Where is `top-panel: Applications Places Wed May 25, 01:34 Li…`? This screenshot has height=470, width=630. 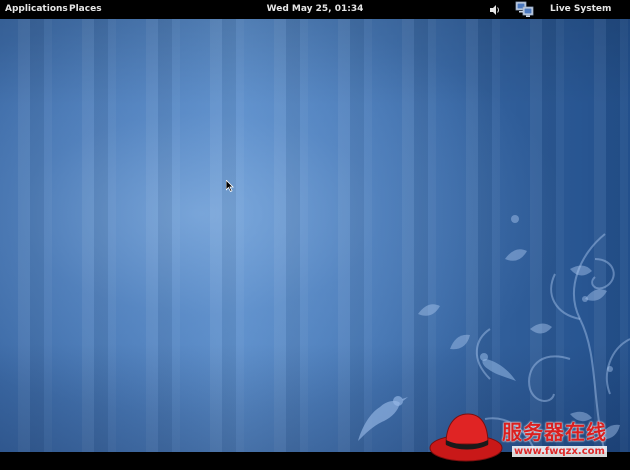
top-panel: Applications Places Wed May 25, 01:34 Li… is located at coordinates (315, 16).